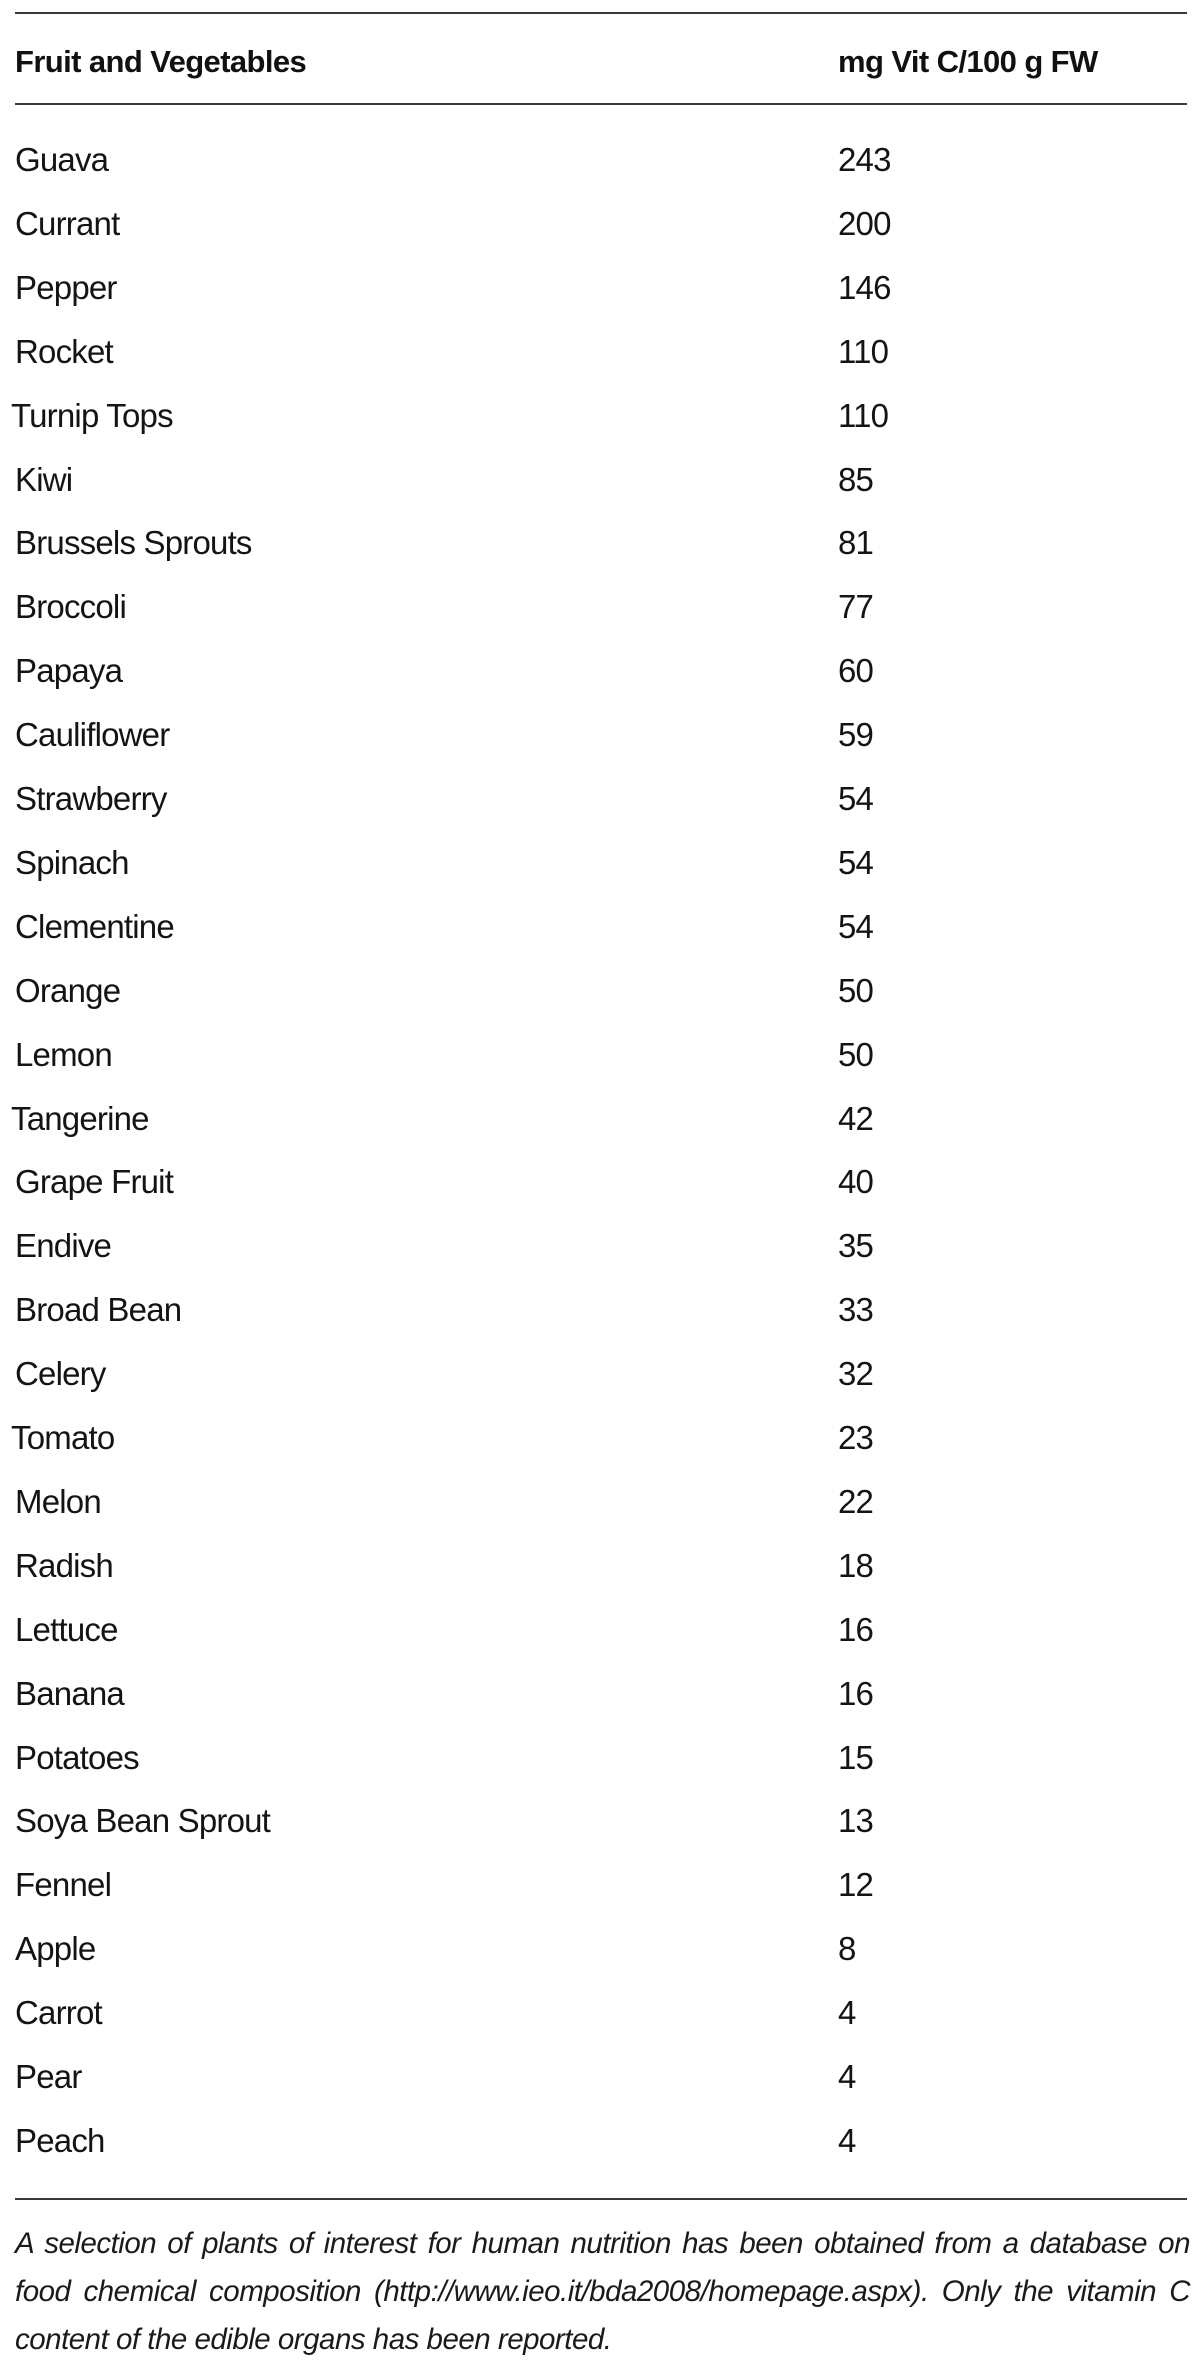 Image resolution: width=1200 pixels, height=2364 pixels. Describe the element at coordinates (600, 1322) in the screenshot. I see `table-row: Broad Bean 33` at that location.